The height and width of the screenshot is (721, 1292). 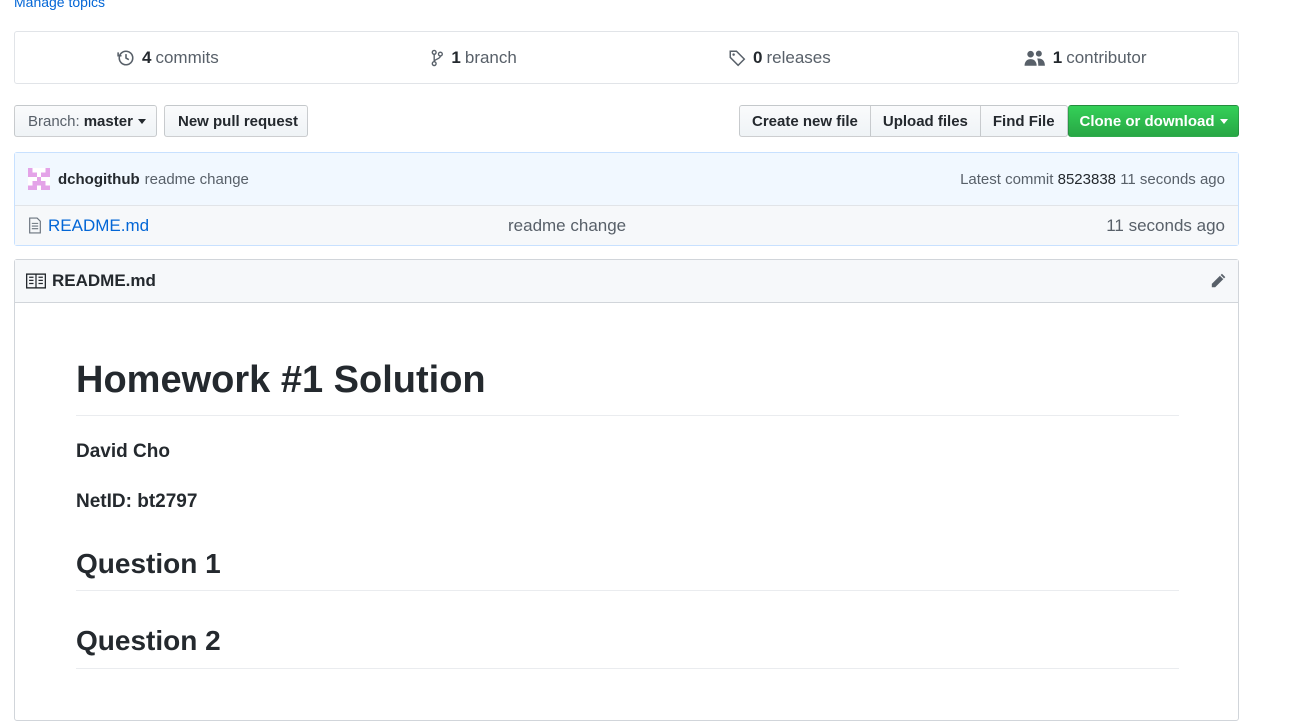 What do you see at coordinates (626, 281) in the screenshot?
I see `readme-header: README.md` at bounding box center [626, 281].